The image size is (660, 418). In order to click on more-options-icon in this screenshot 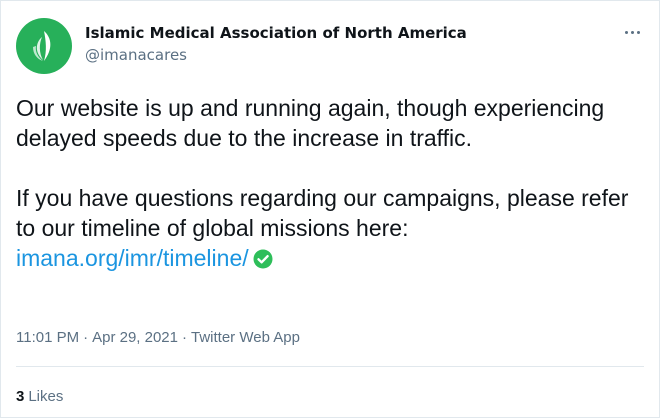, I will do `click(632, 32)`.